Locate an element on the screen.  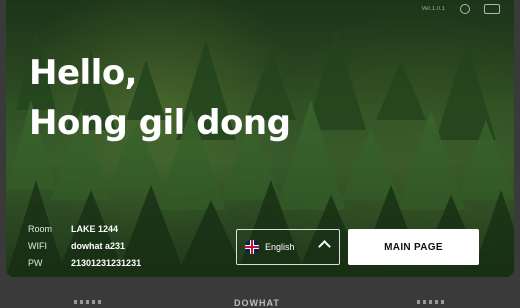
brand-label: DOWHAT is located at coordinates (257, 303).